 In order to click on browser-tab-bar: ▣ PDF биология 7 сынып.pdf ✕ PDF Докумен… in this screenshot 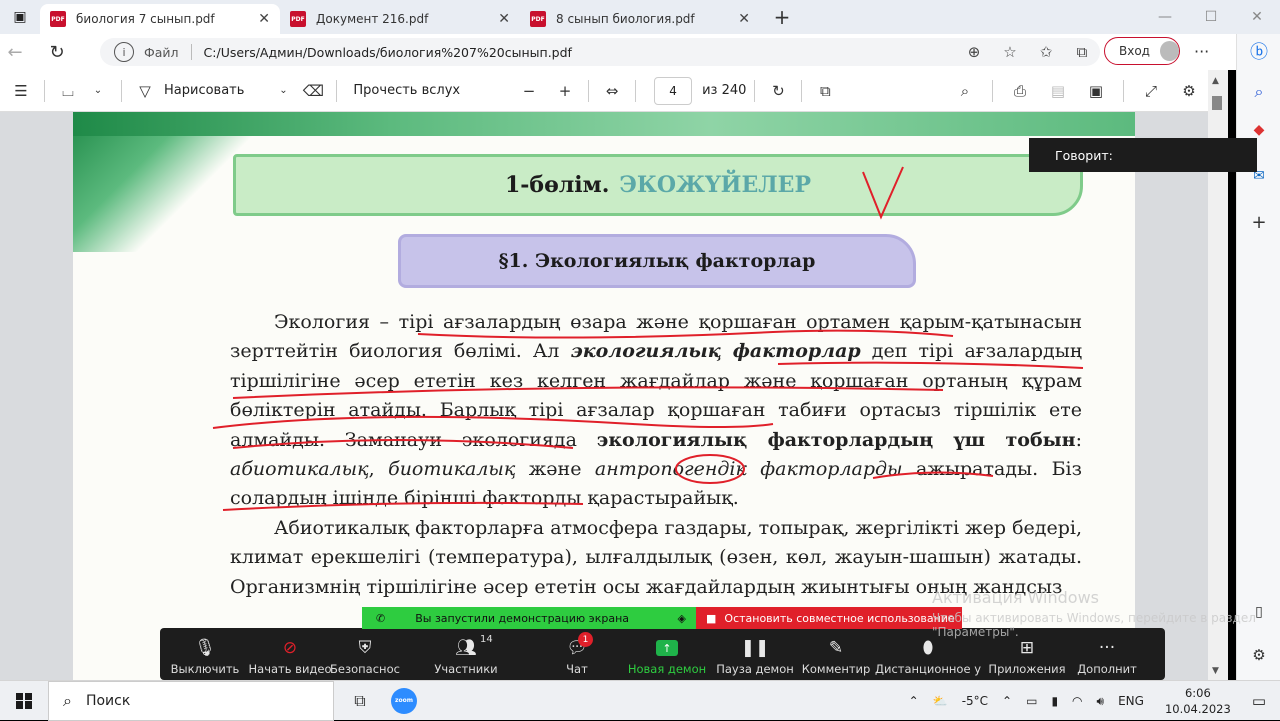, I will do `click(640, 17)`.